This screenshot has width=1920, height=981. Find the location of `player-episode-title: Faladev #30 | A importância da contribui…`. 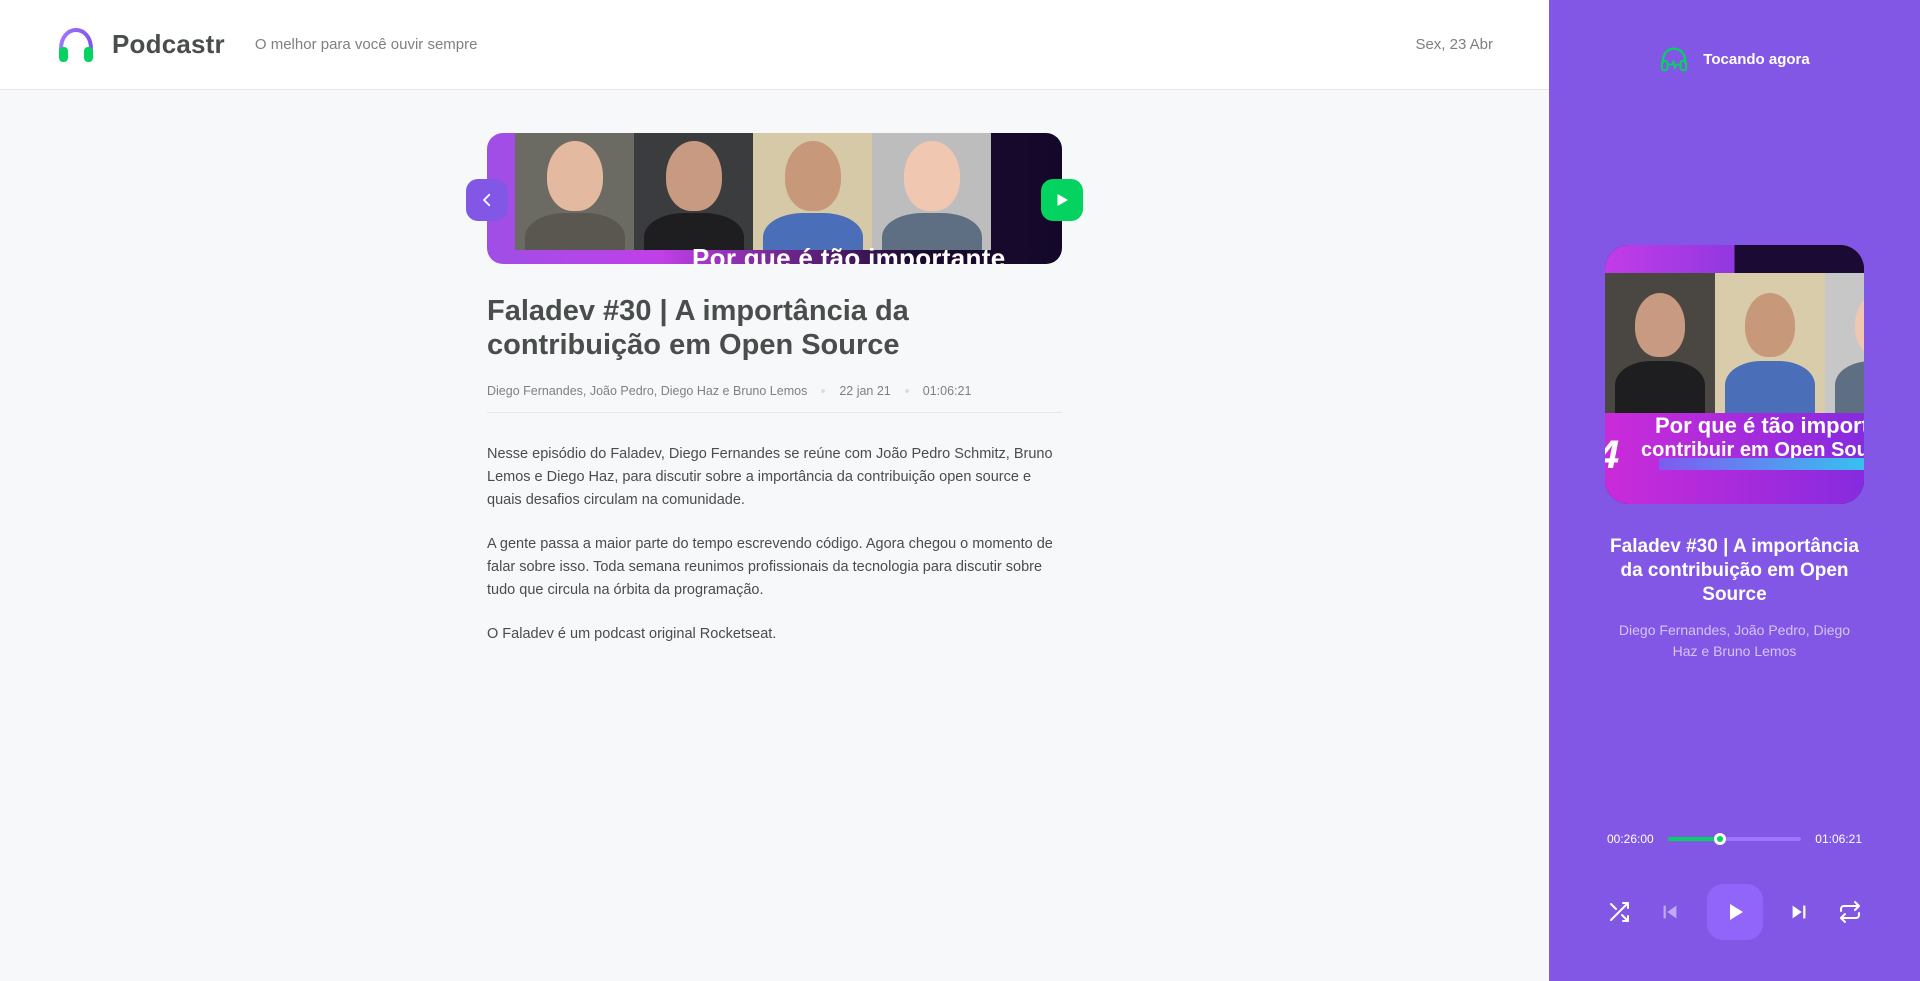

player-episode-title: Faladev #30 | A importância da contribui… is located at coordinates (1734, 570).